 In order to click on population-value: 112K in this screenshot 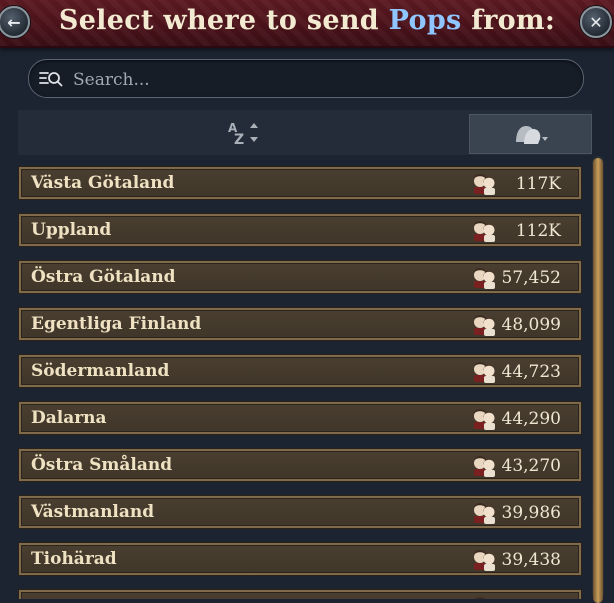, I will do `click(538, 231)`.